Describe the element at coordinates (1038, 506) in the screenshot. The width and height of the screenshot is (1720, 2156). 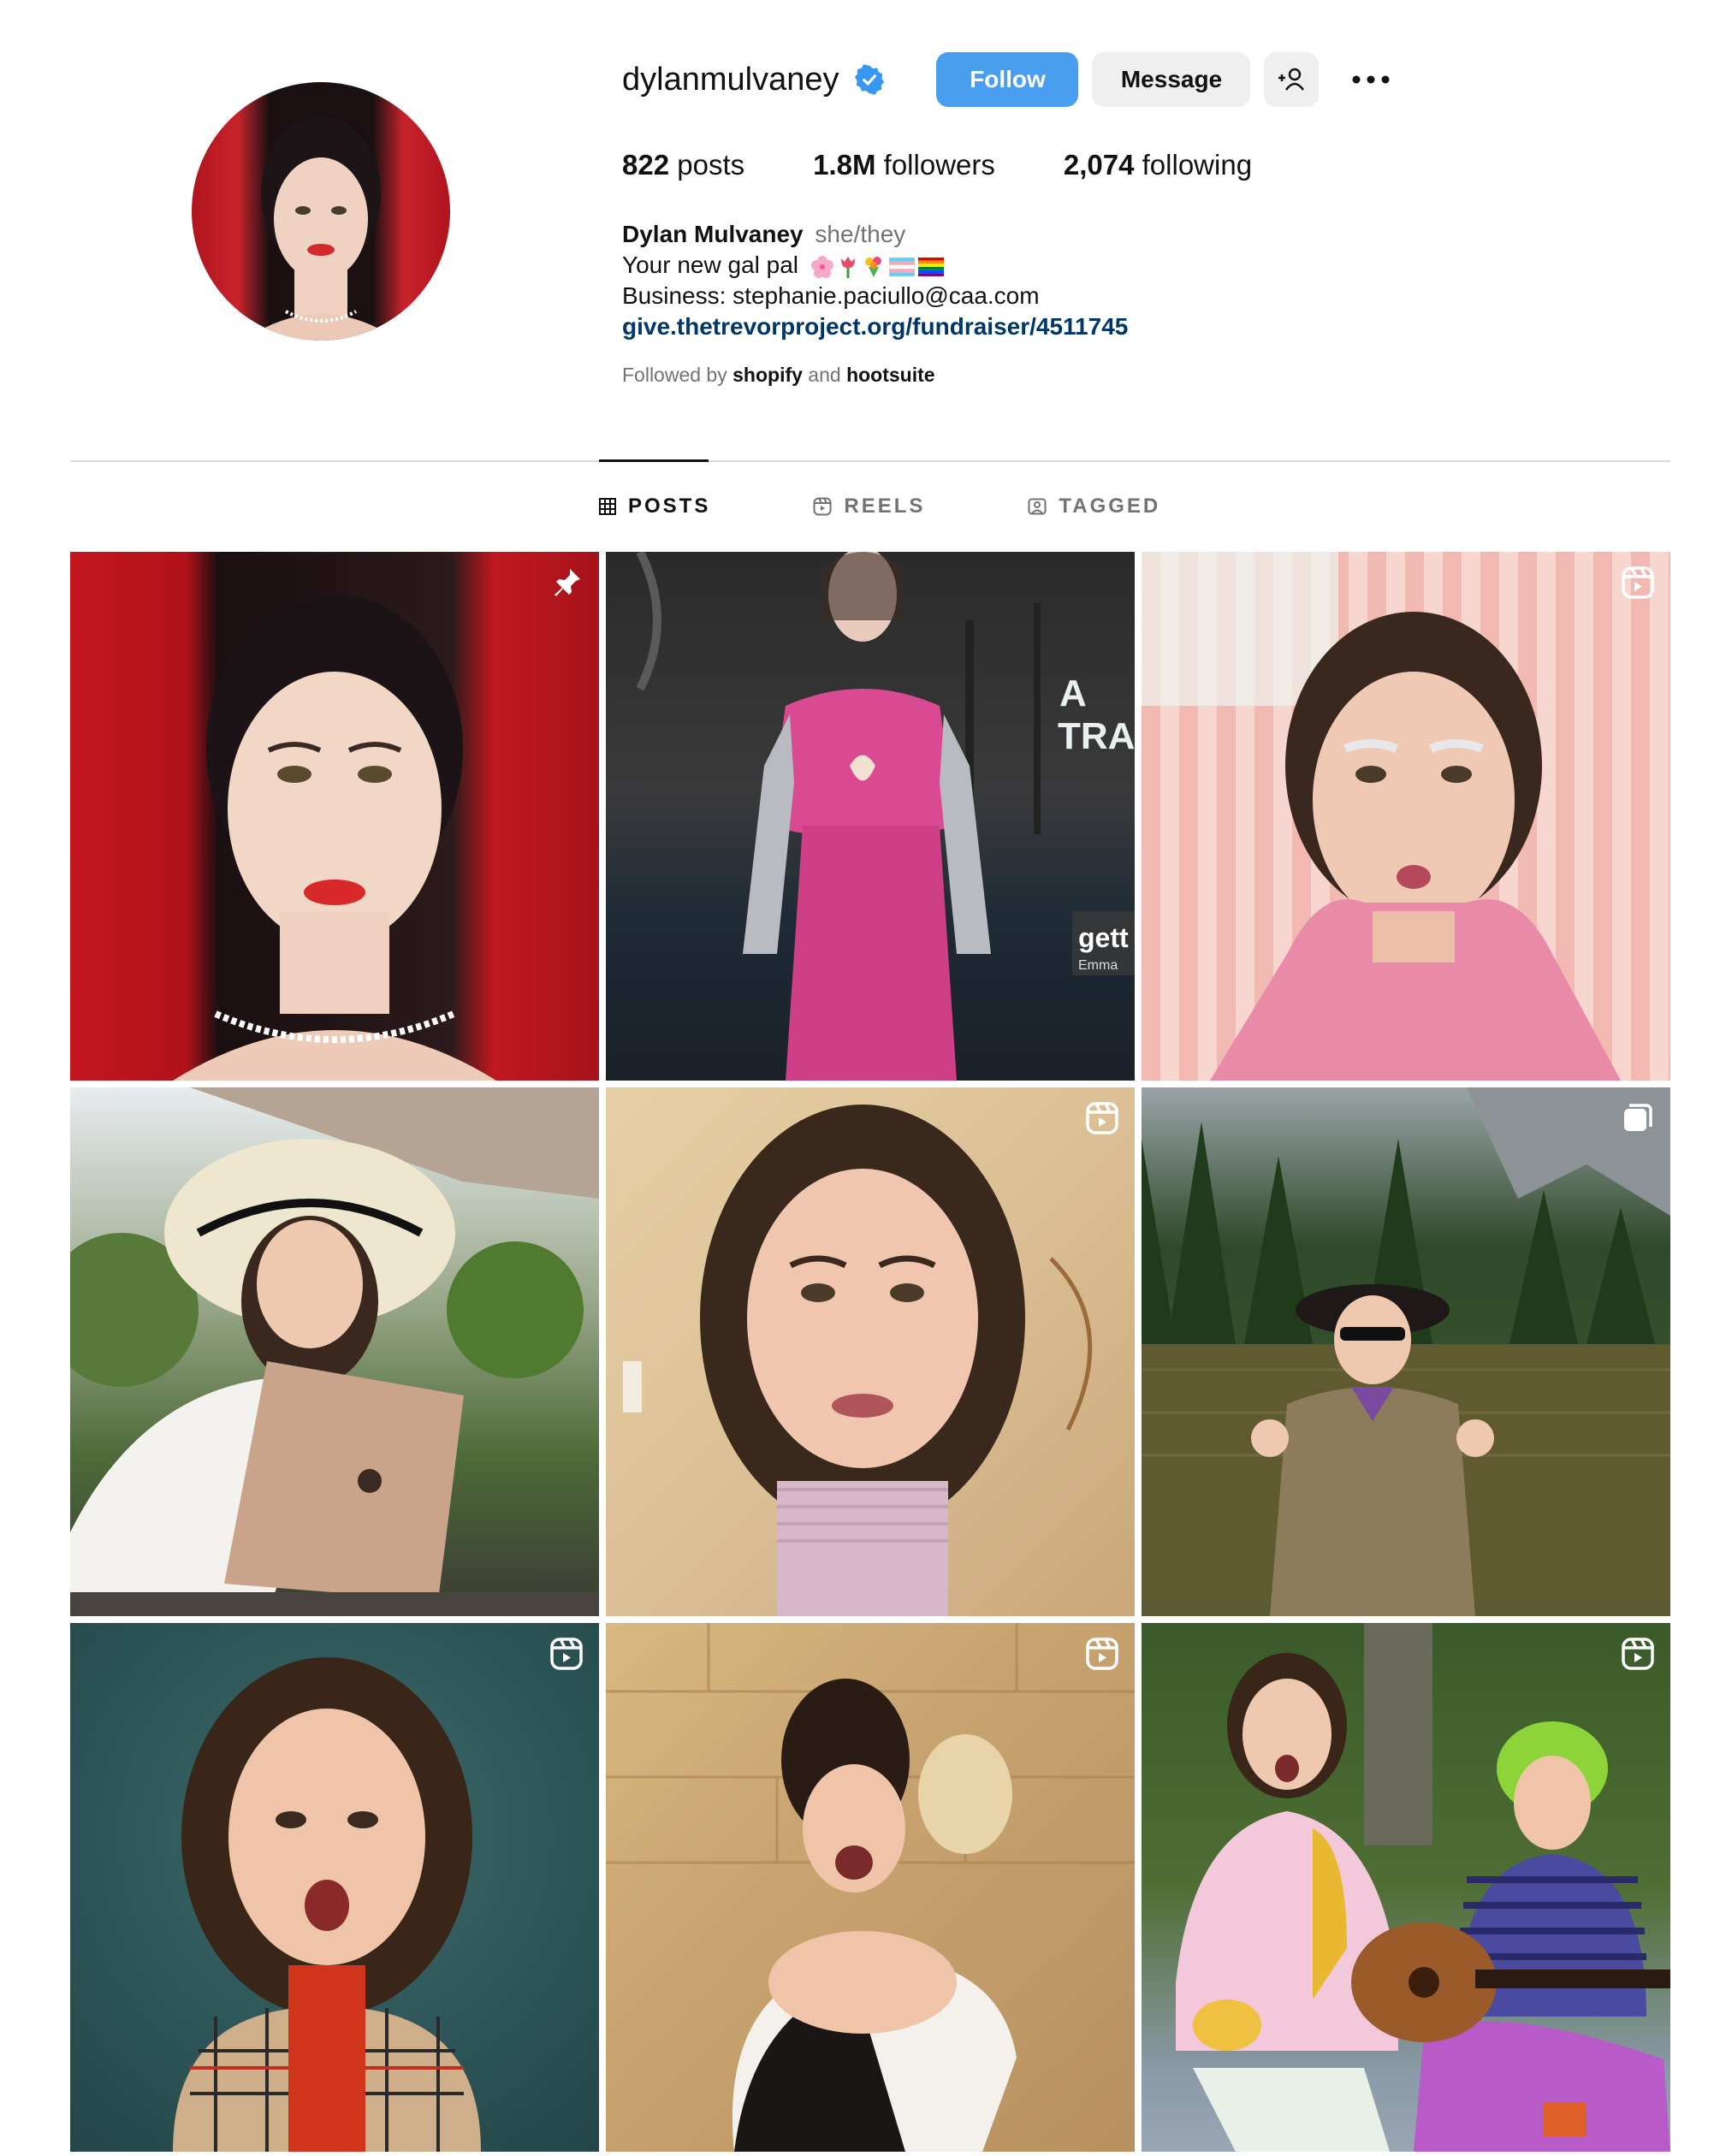
I see `tagged-icon` at that location.